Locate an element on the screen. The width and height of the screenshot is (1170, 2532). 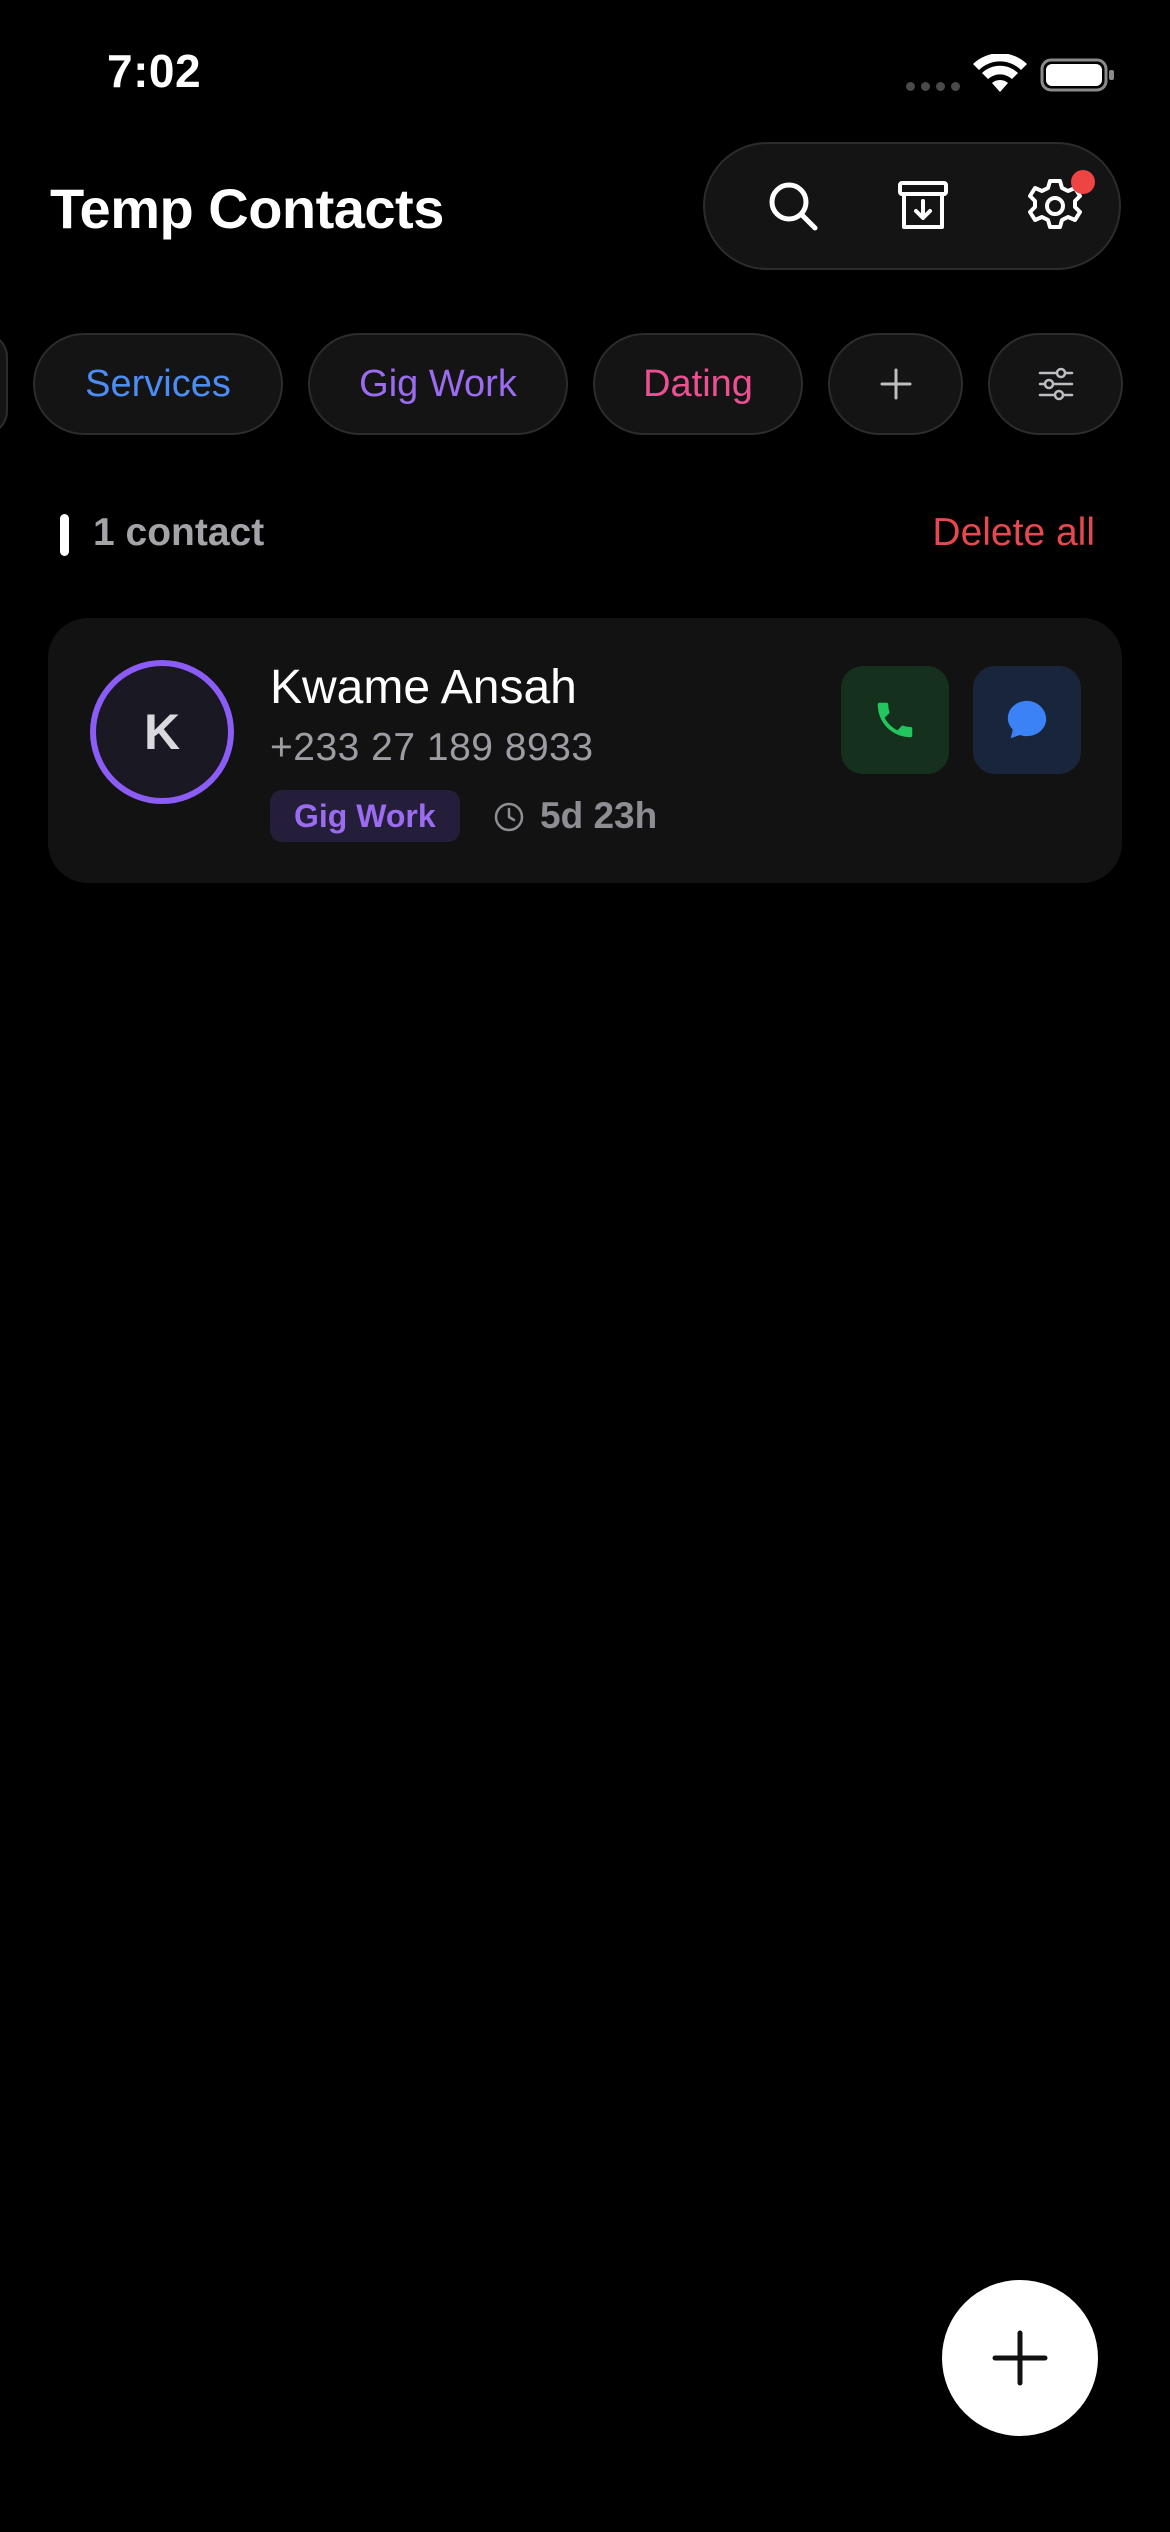
add-category-button is located at coordinates (895, 384).